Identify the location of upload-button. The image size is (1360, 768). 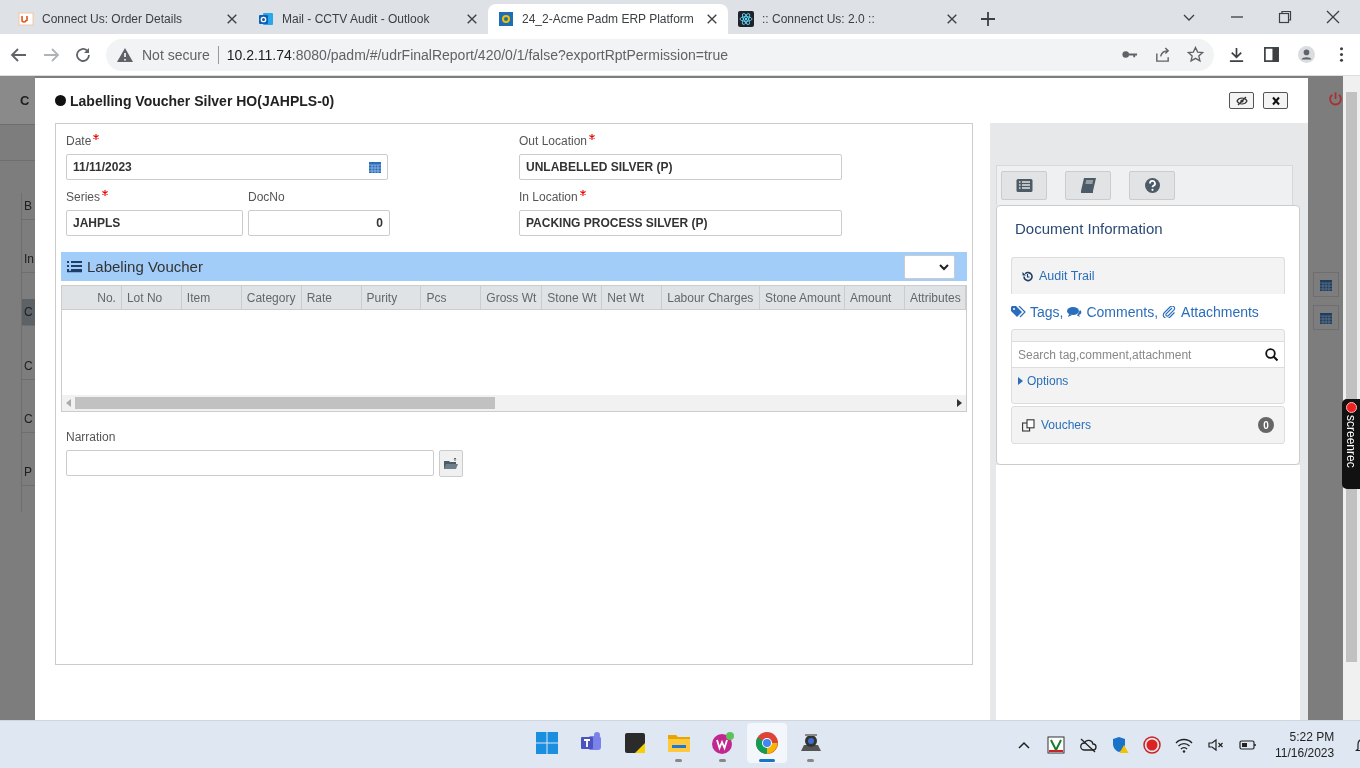
(451, 463).